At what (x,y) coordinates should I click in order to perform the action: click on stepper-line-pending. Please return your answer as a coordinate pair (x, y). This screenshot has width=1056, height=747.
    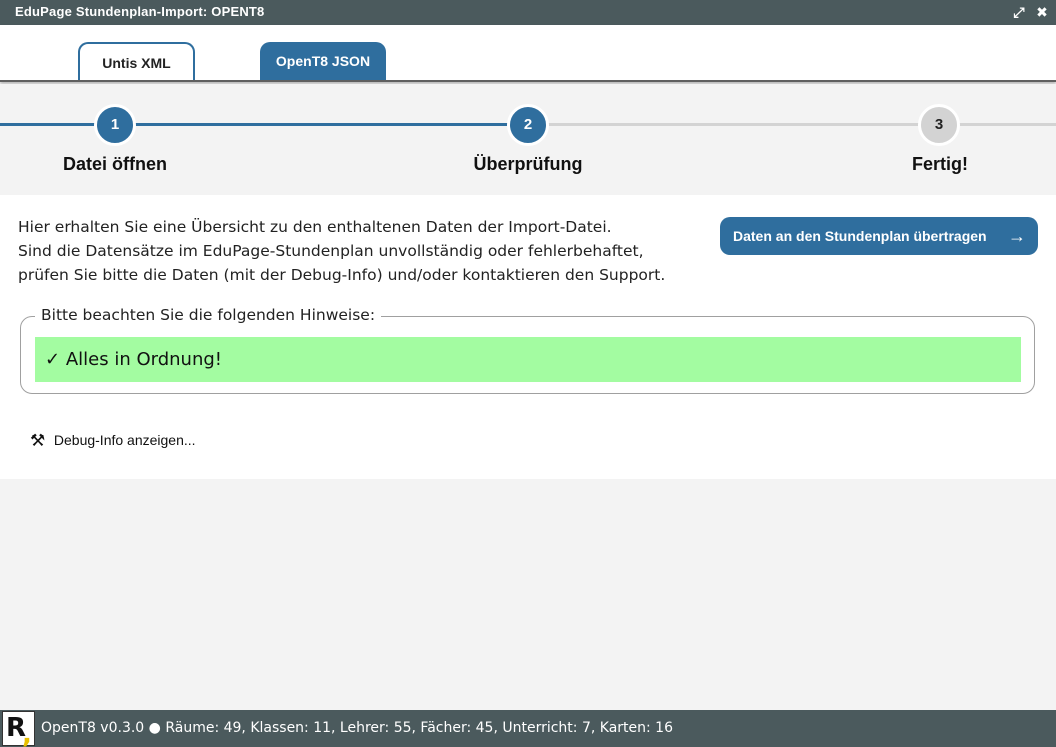
    Looking at the image, I should click on (792, 124).